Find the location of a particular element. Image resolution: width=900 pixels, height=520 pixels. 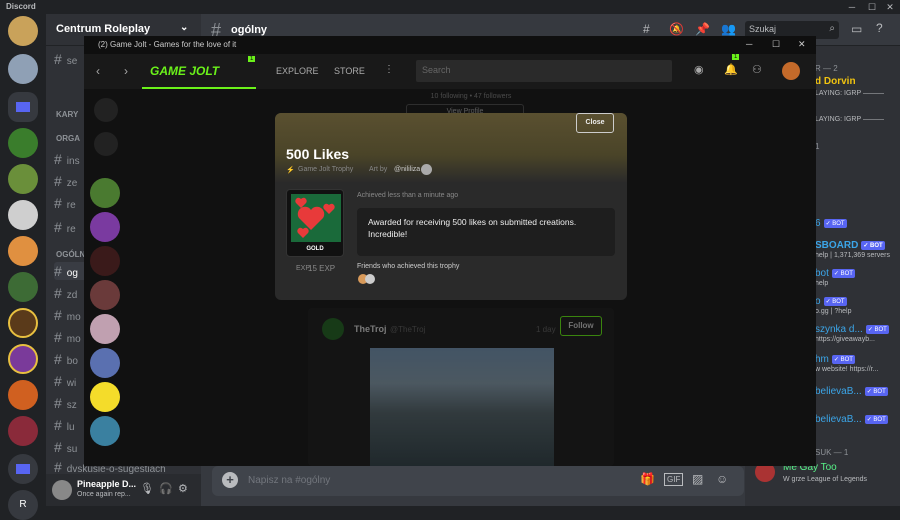

nav-explore: EXPLORE is located at coordinates (297, 71).